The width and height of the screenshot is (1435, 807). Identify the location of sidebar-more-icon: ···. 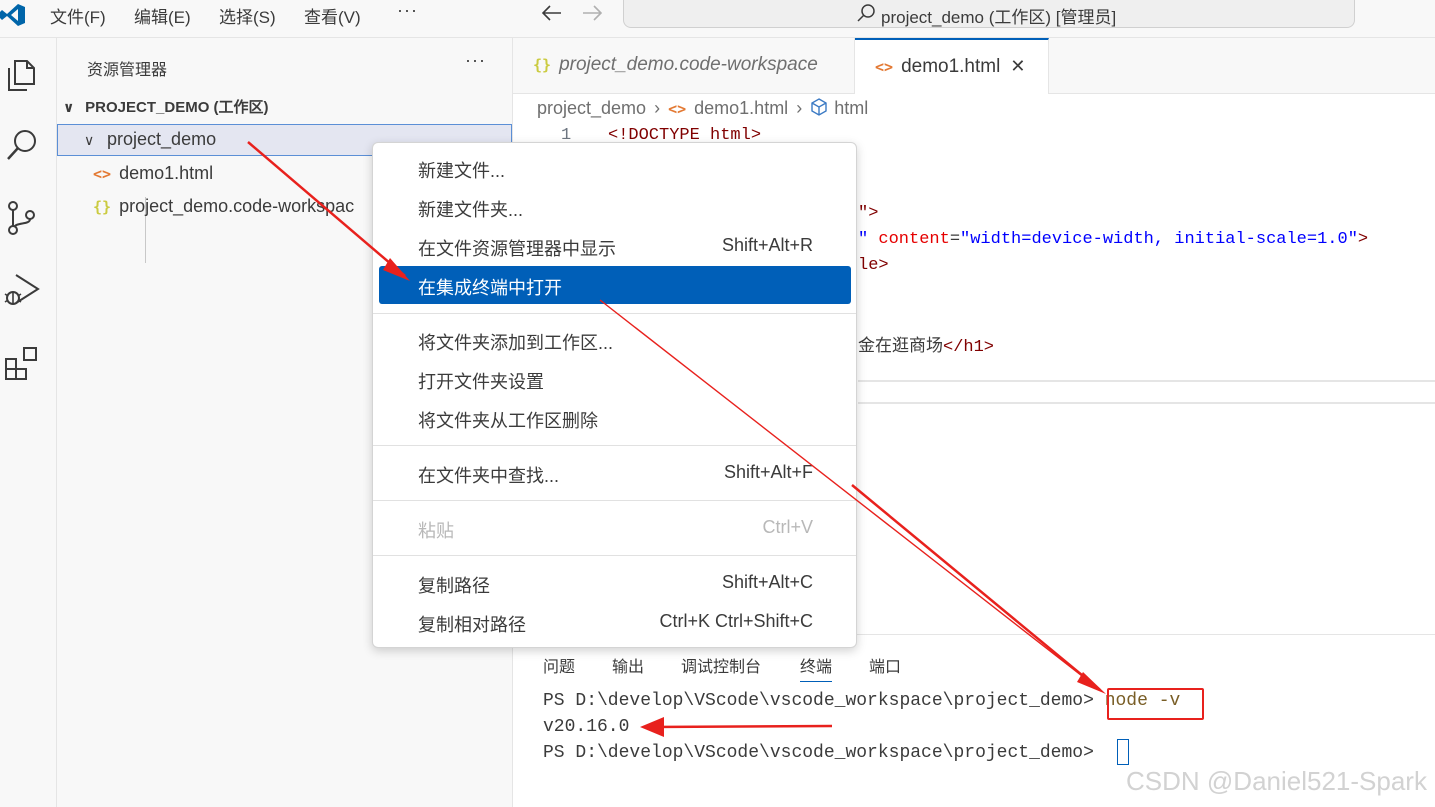
(475, 60).